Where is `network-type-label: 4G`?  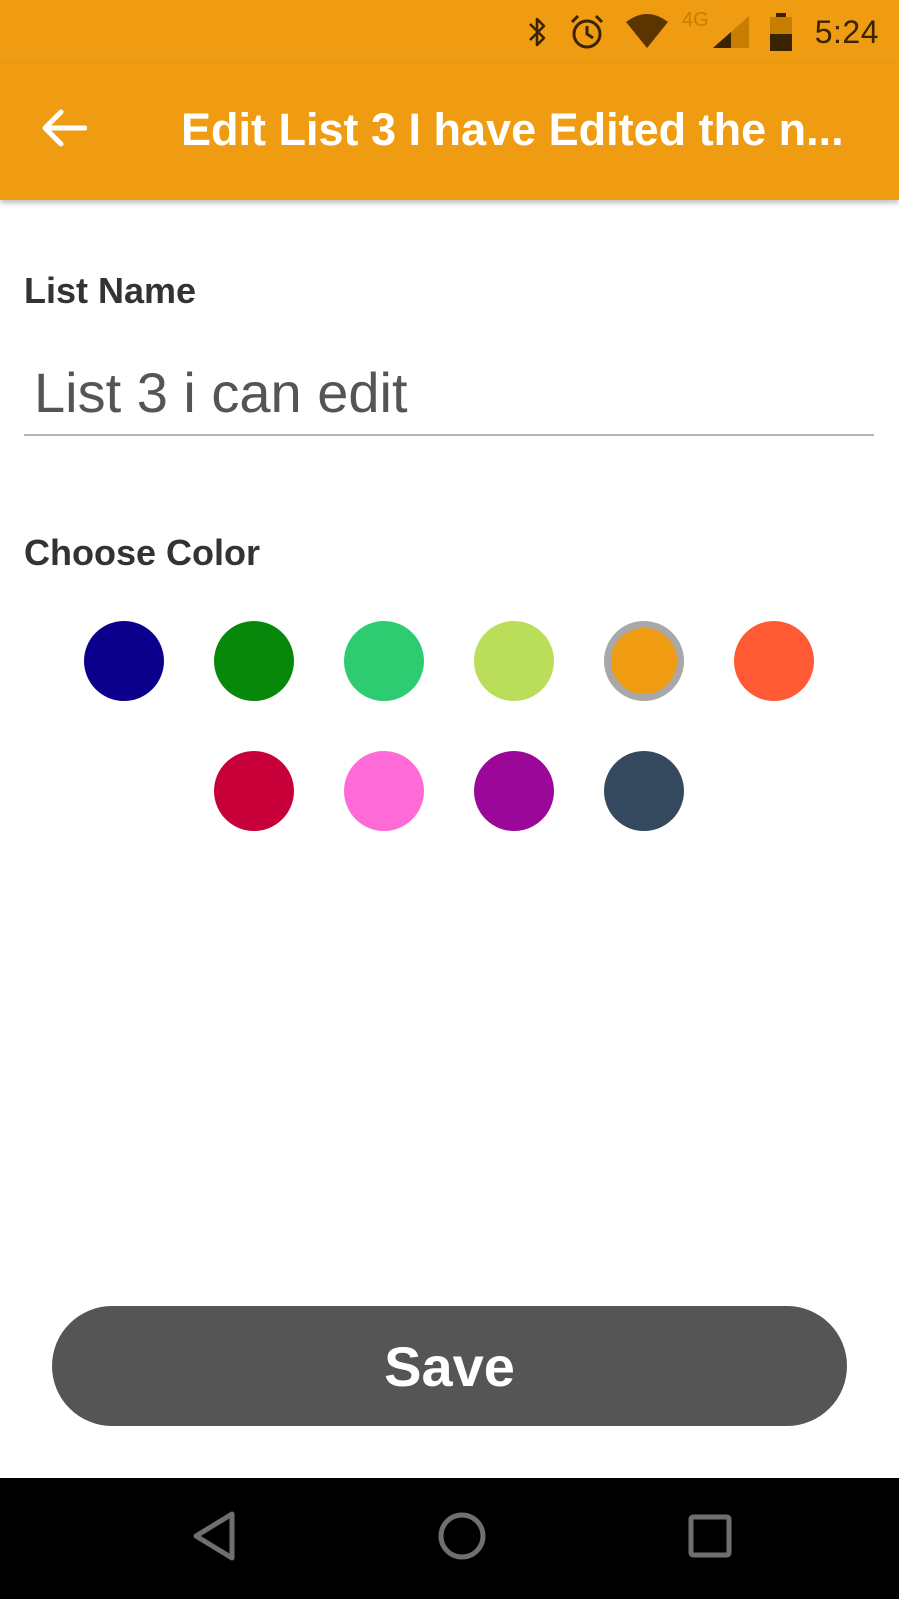 network-type-label: 4G is located at coordinates (695, 19).